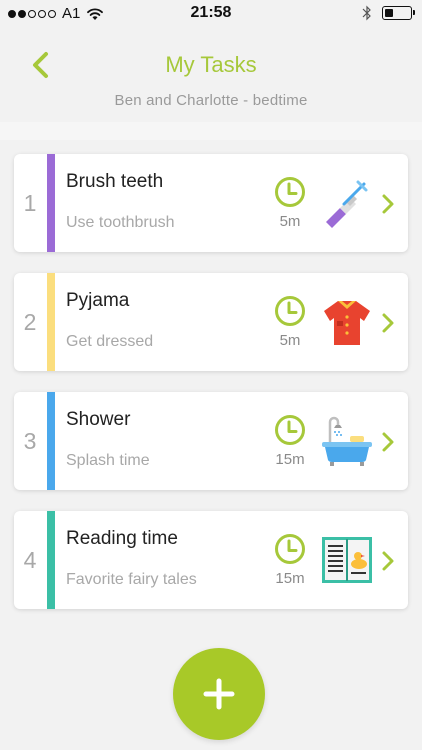 The width and height of the screenshot is (422, 750). Describe the element at coordinates (30, 559) in the screenshot. I see `task-number: 4` at that location.